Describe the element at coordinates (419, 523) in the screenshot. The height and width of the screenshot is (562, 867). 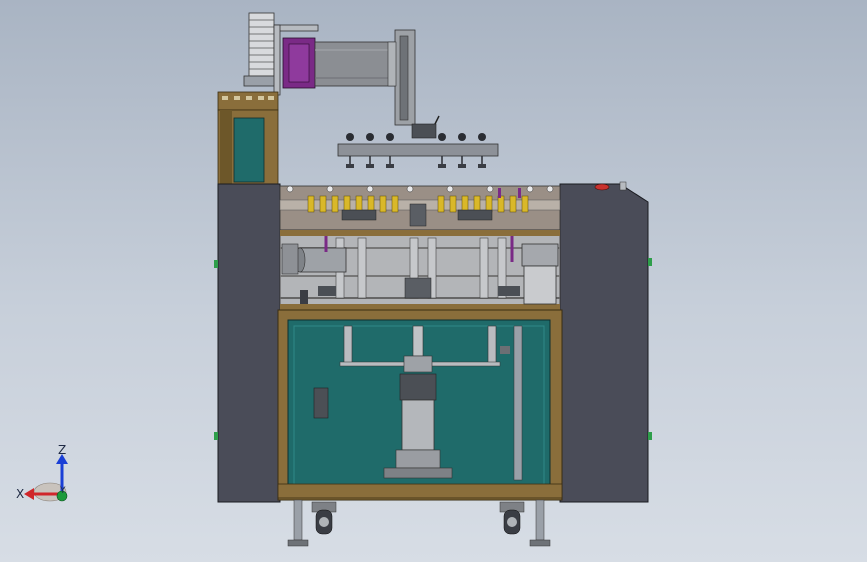
I see `casters` at that location.